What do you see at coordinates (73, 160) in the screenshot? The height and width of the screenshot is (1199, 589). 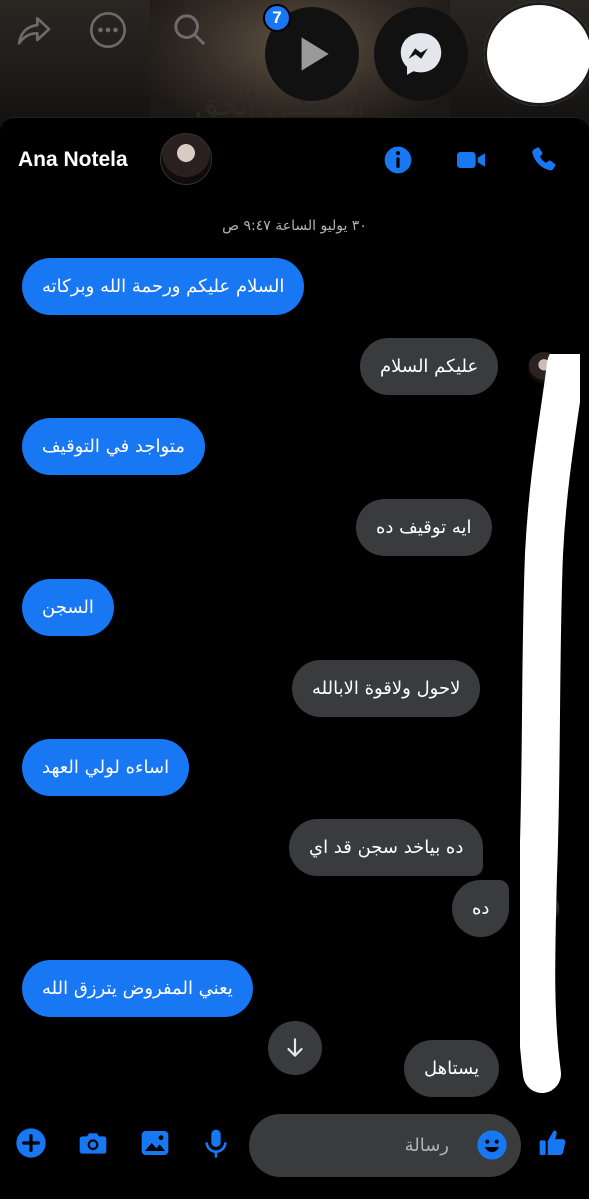 I see `contact-name: Ana Notela` at bounding box center [73, 160].